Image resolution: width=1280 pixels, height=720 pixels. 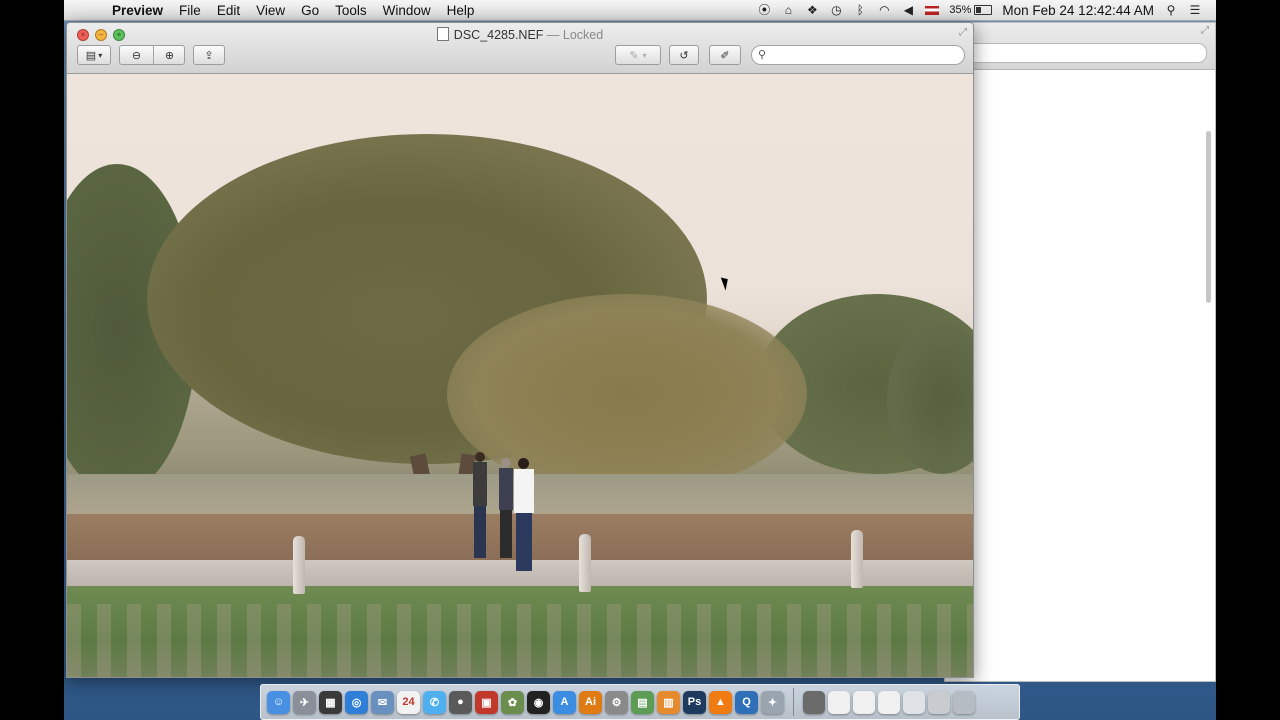 I want to click on flag-us-icon, so click(x=932, y=10).